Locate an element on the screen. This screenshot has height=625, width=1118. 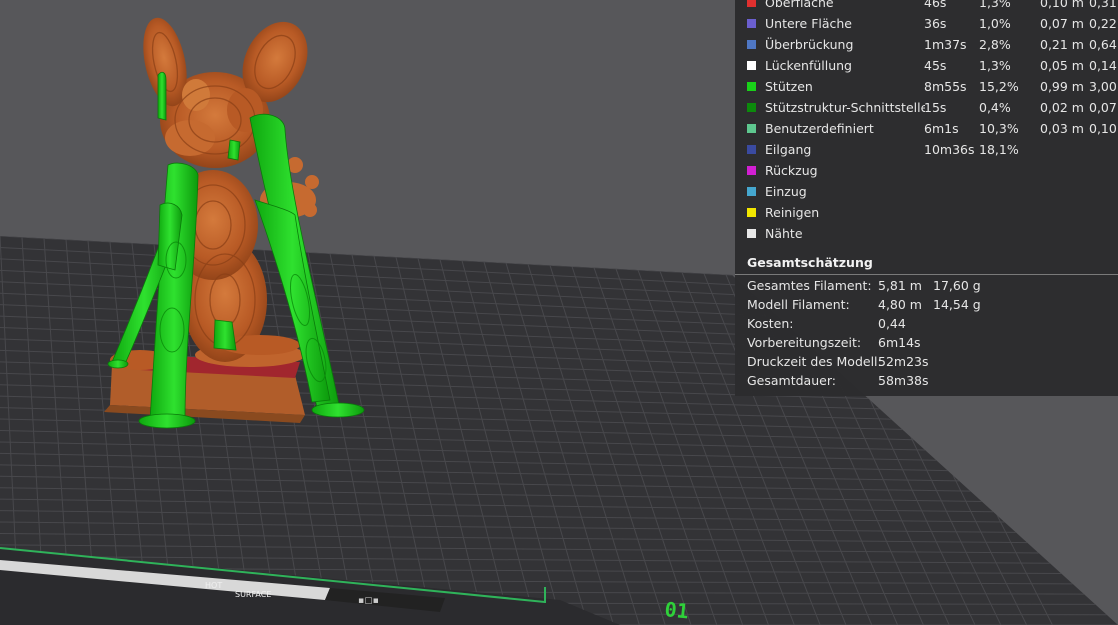
feature-name: Eilgang is located at coordinates (788, 149).